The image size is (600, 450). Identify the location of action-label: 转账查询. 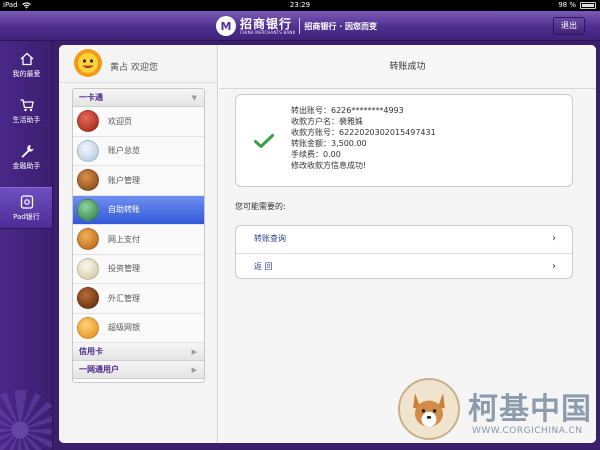
(270, 238).